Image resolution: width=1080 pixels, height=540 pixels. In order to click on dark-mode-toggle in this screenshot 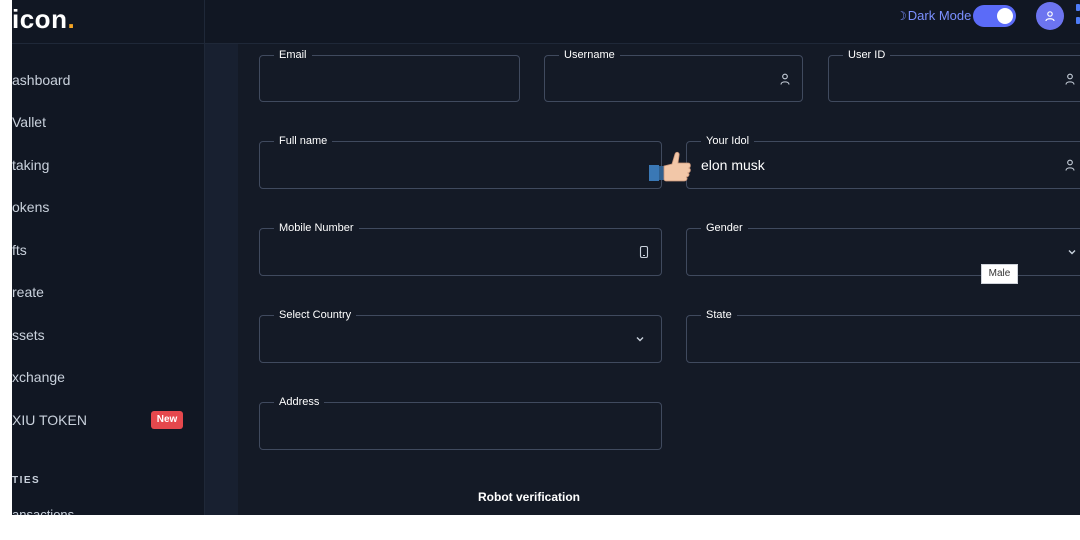, I will do `click(994, 16)`.